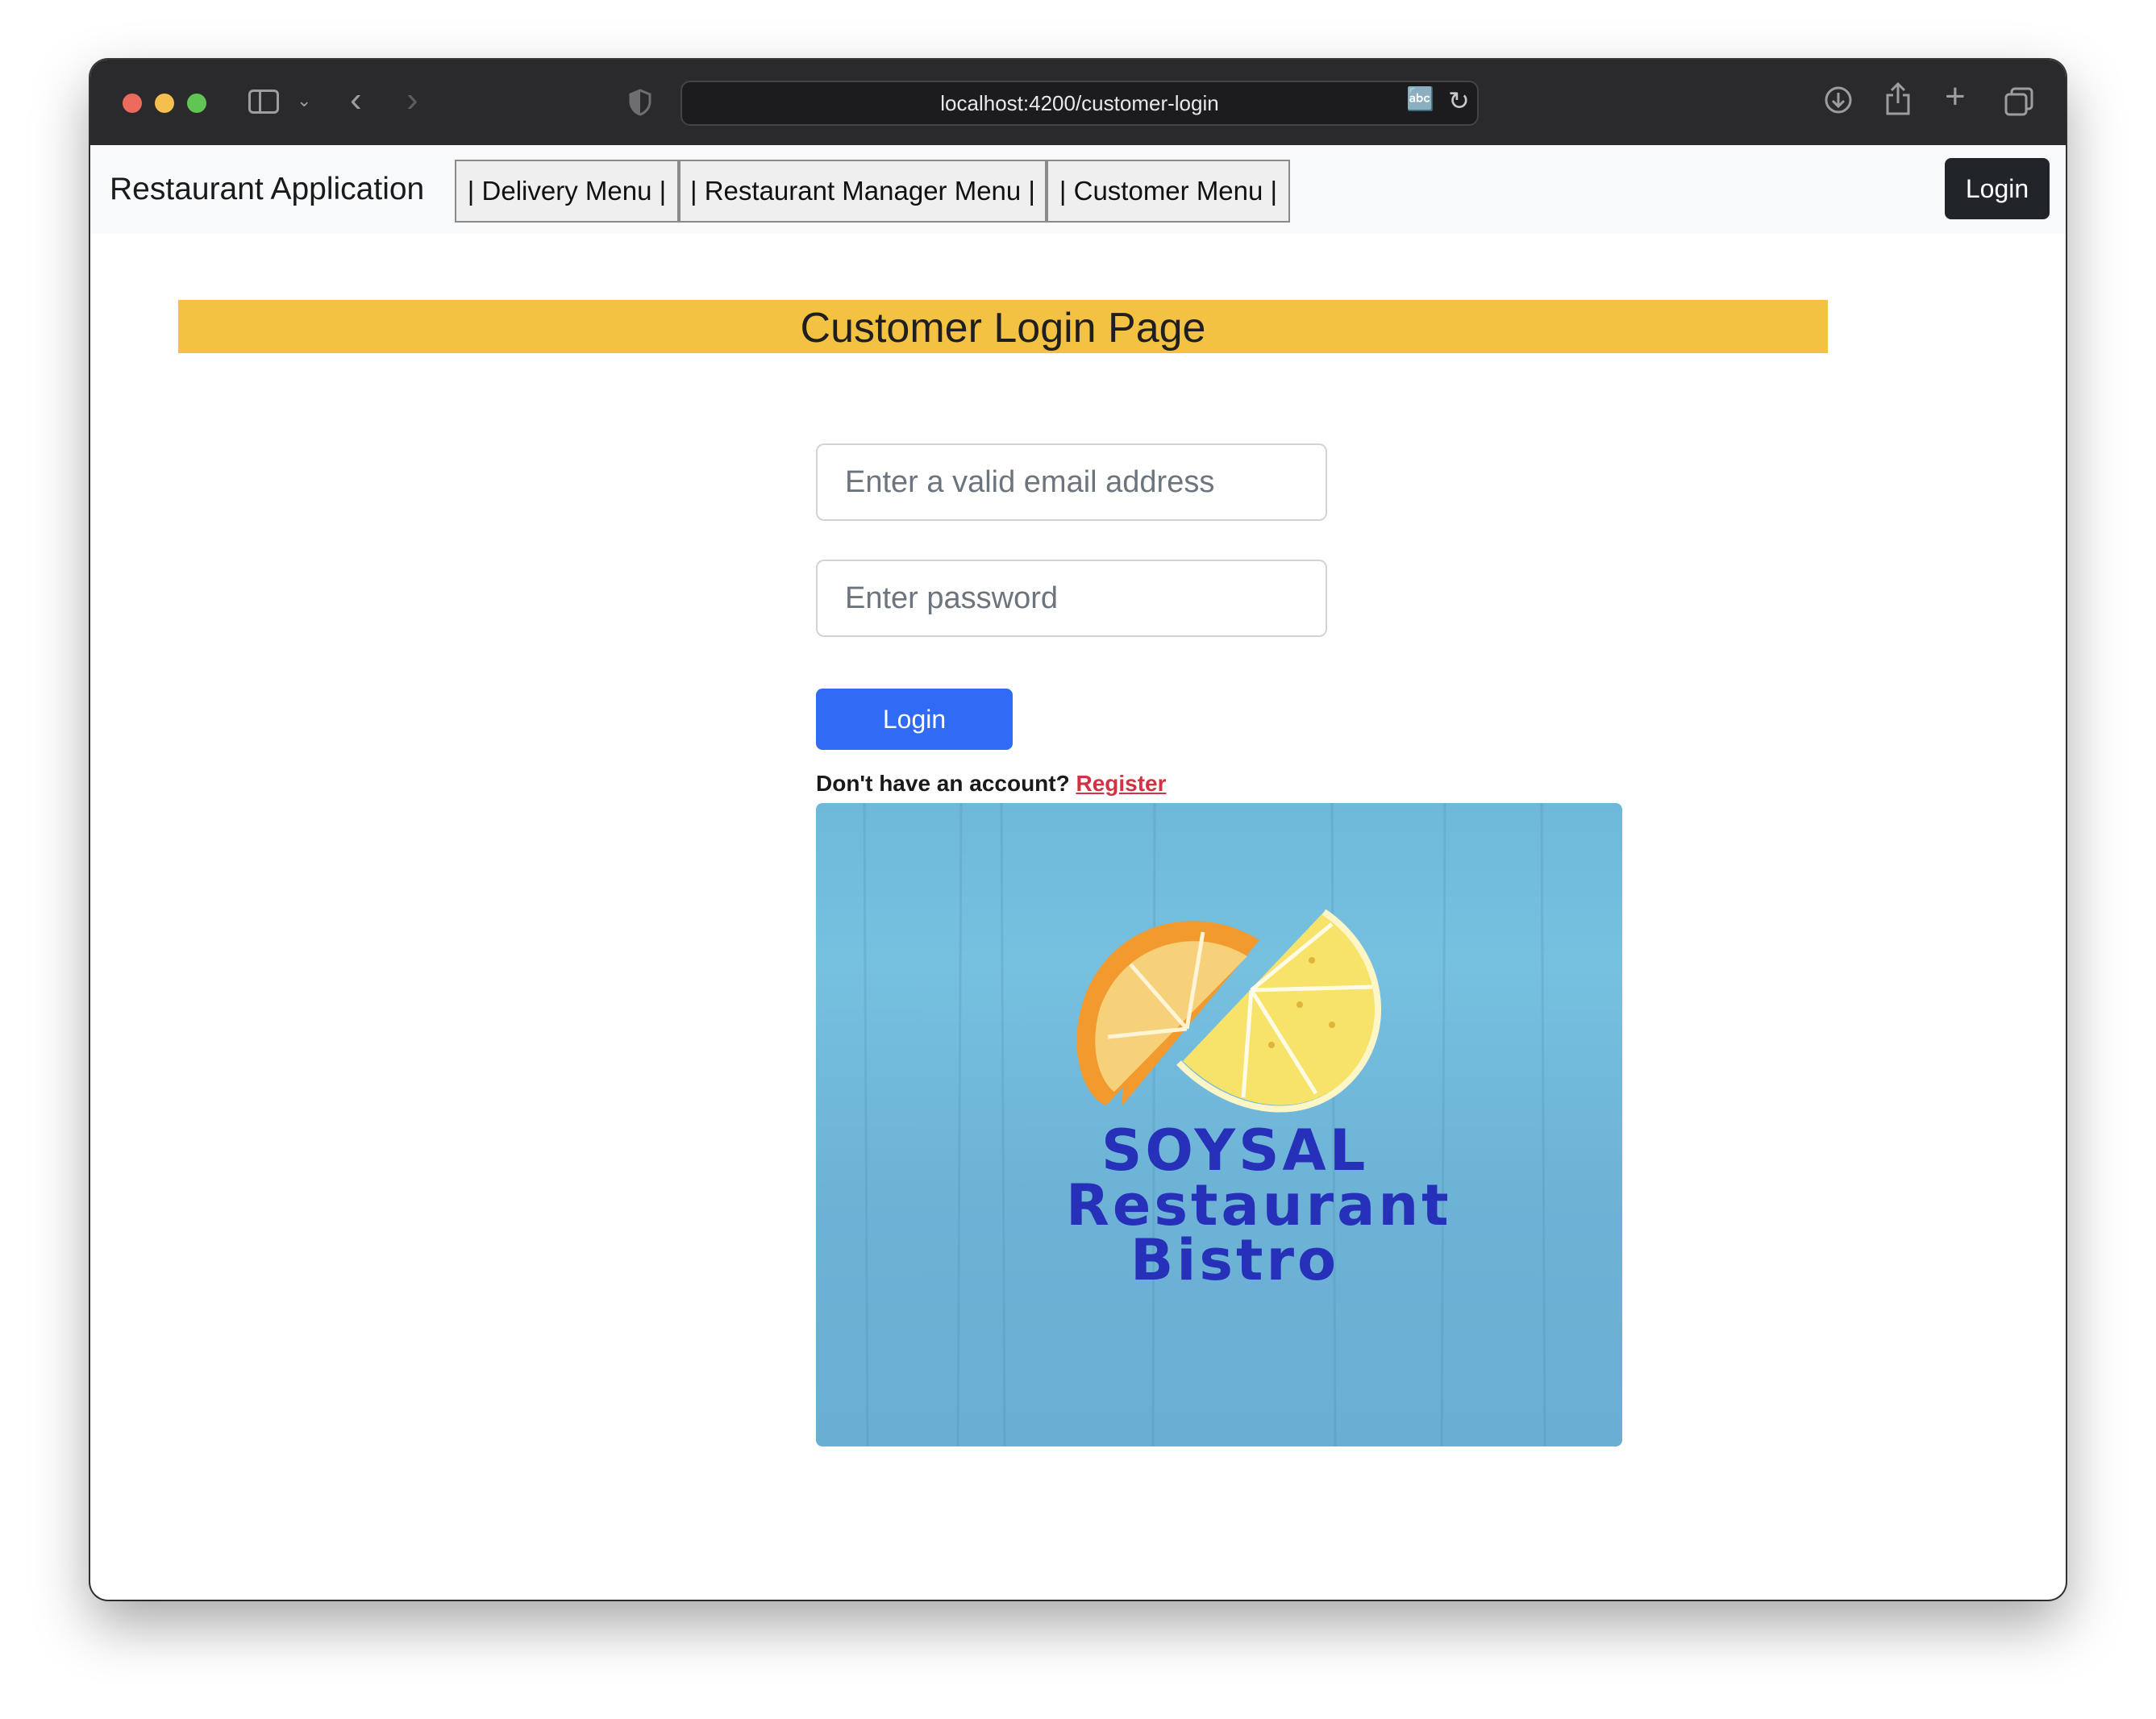 This screenshot has height=1719, width=2156. Describe the element at coordinates (1071, 598) in the screenshot. I see `password-field` at that location.